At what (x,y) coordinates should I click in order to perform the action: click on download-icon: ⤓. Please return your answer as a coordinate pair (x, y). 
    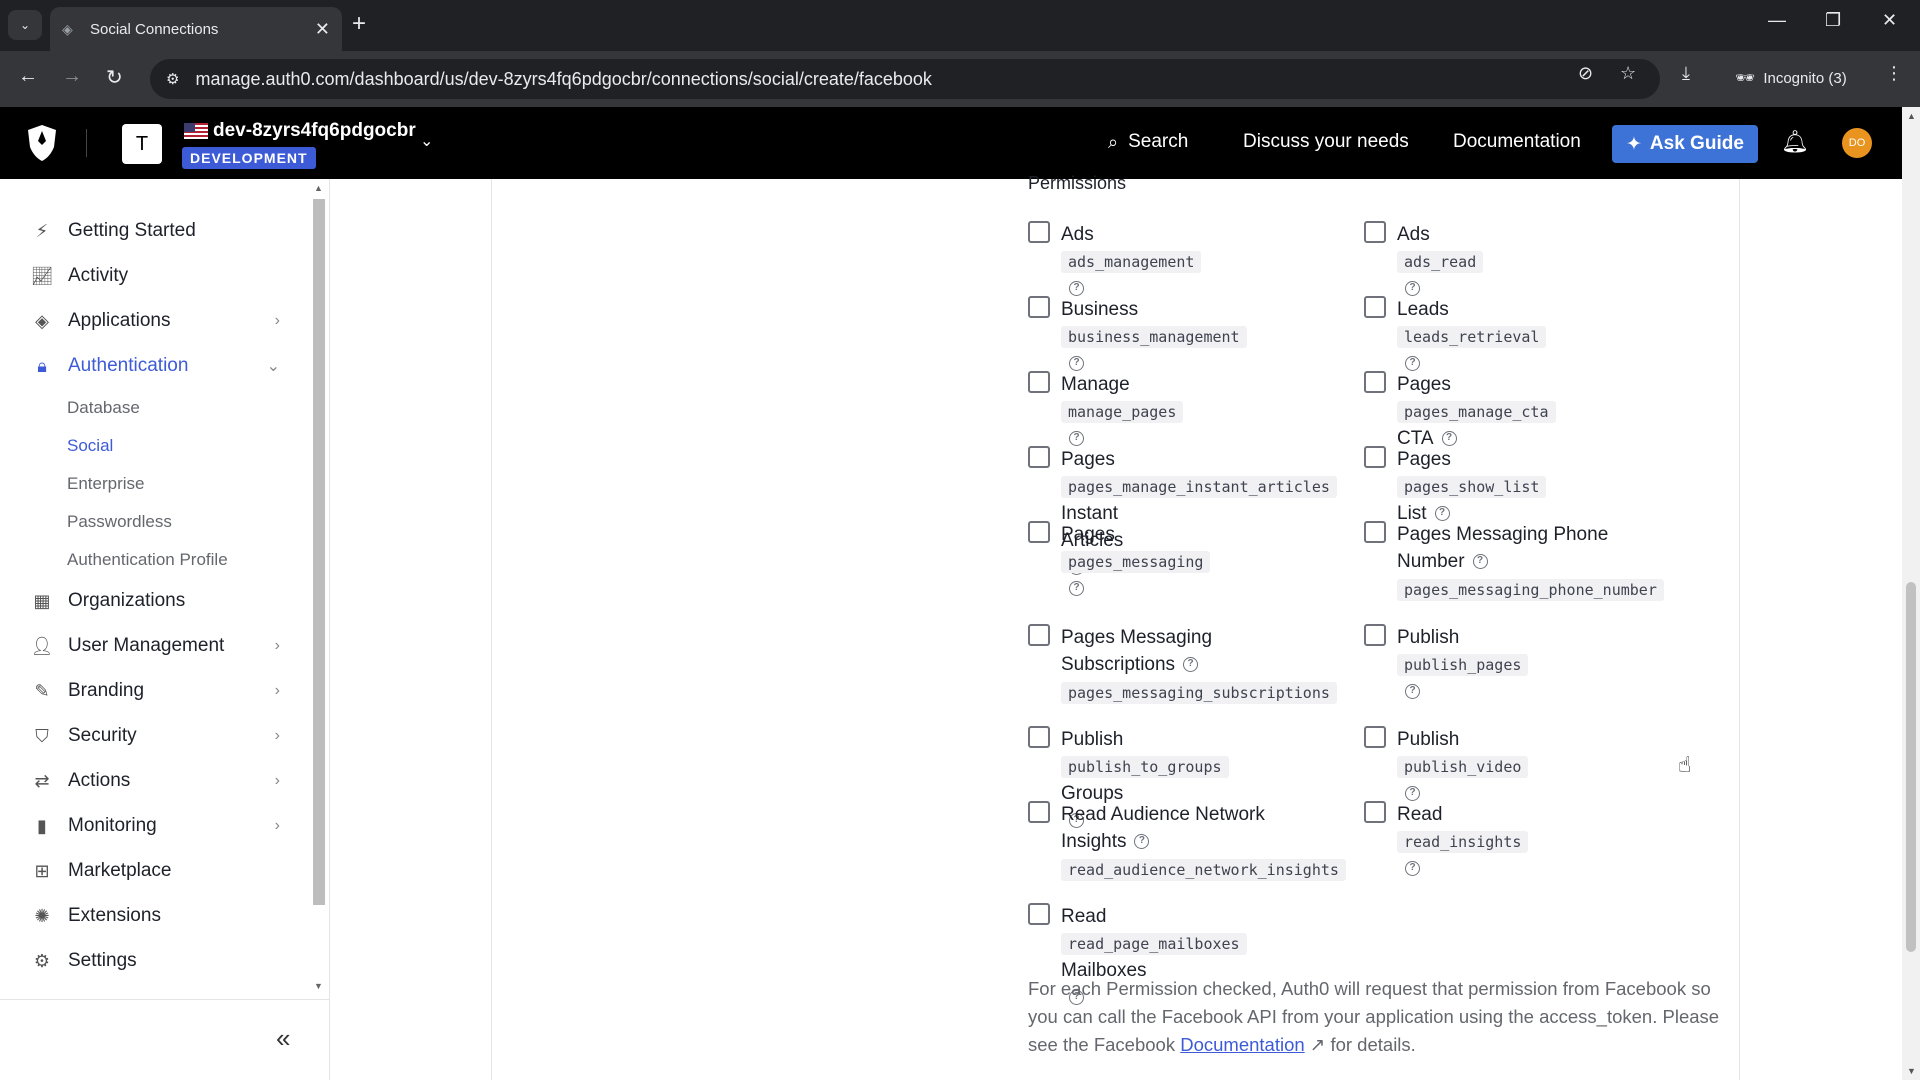
    Looking at the image, I should click on (1686, 73).